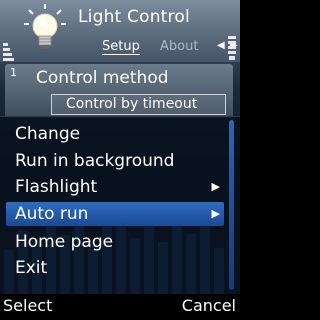  What do you see at coordinates (120, 31) in the screenshot?
I see `app-header: Light Control Setup About ◀ ▶` at bounding box center [120, 31].